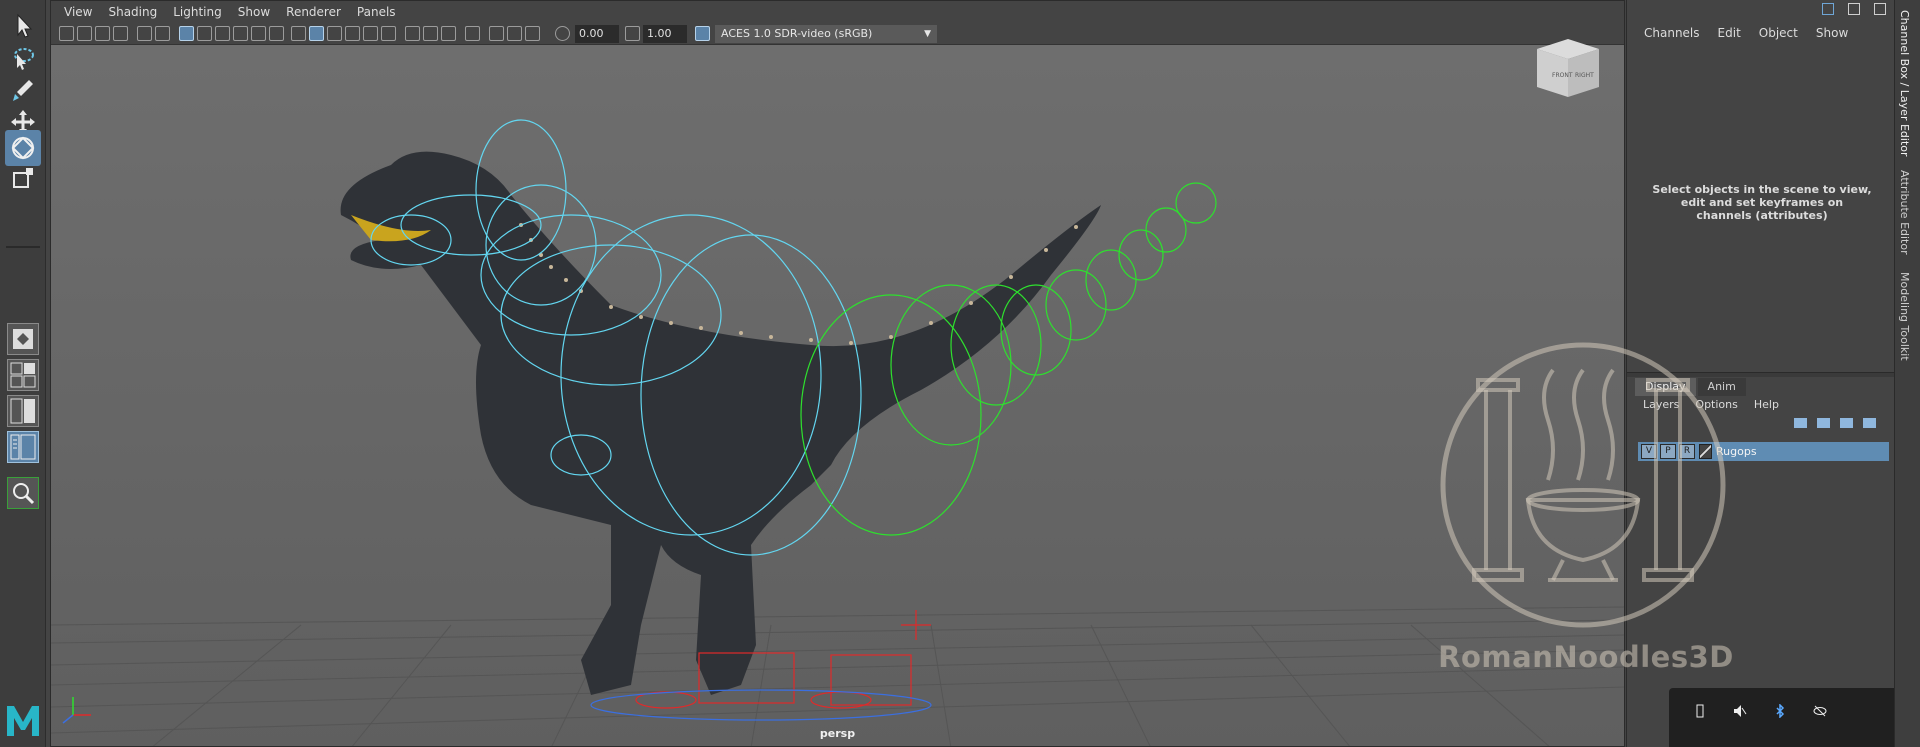  I want to click on scale-icon, so click(23, 178).